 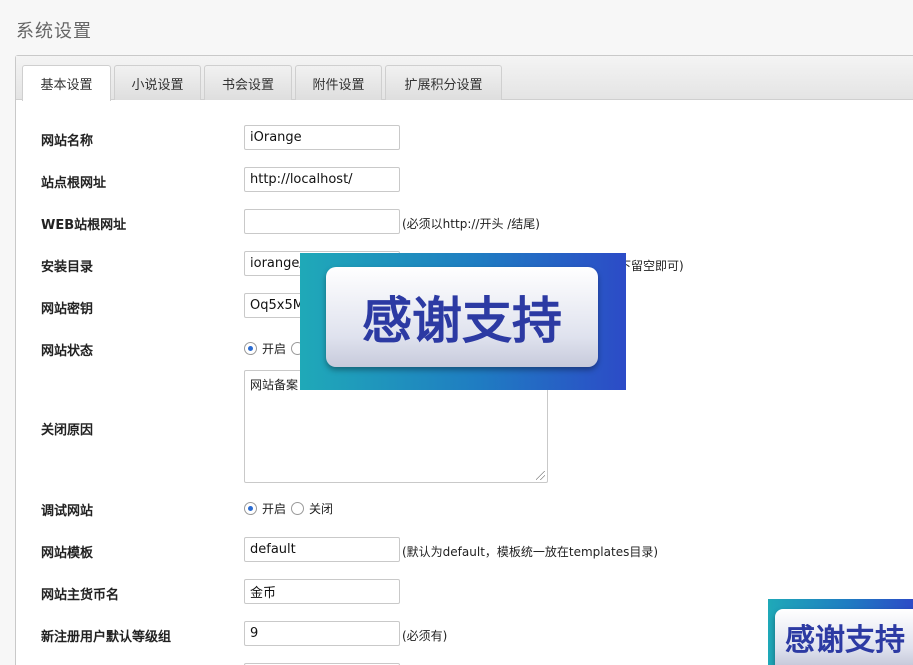 What do you see at coordinates (322, 633) in the screenshot?
I see `default-group-input: 9` at bounding box center [322, 633].